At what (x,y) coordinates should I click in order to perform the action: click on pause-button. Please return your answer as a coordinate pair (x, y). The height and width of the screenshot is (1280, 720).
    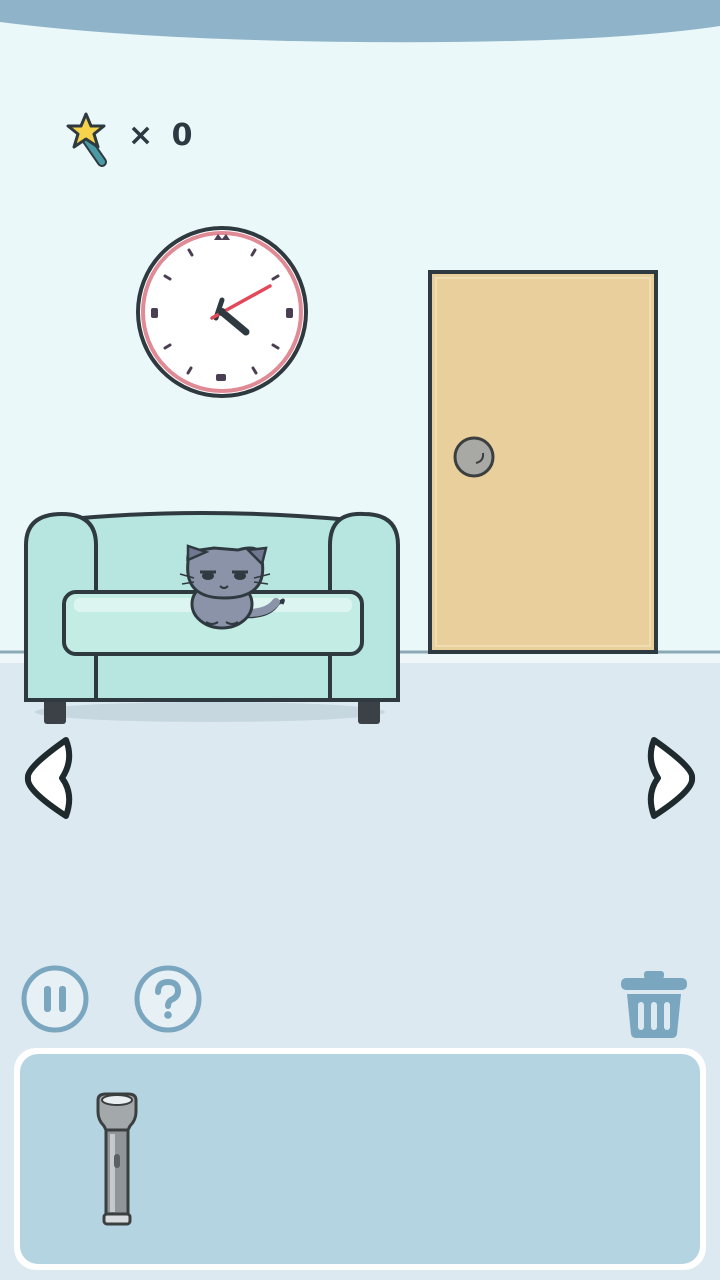
    Looking at the image, I should click on (55, 999).